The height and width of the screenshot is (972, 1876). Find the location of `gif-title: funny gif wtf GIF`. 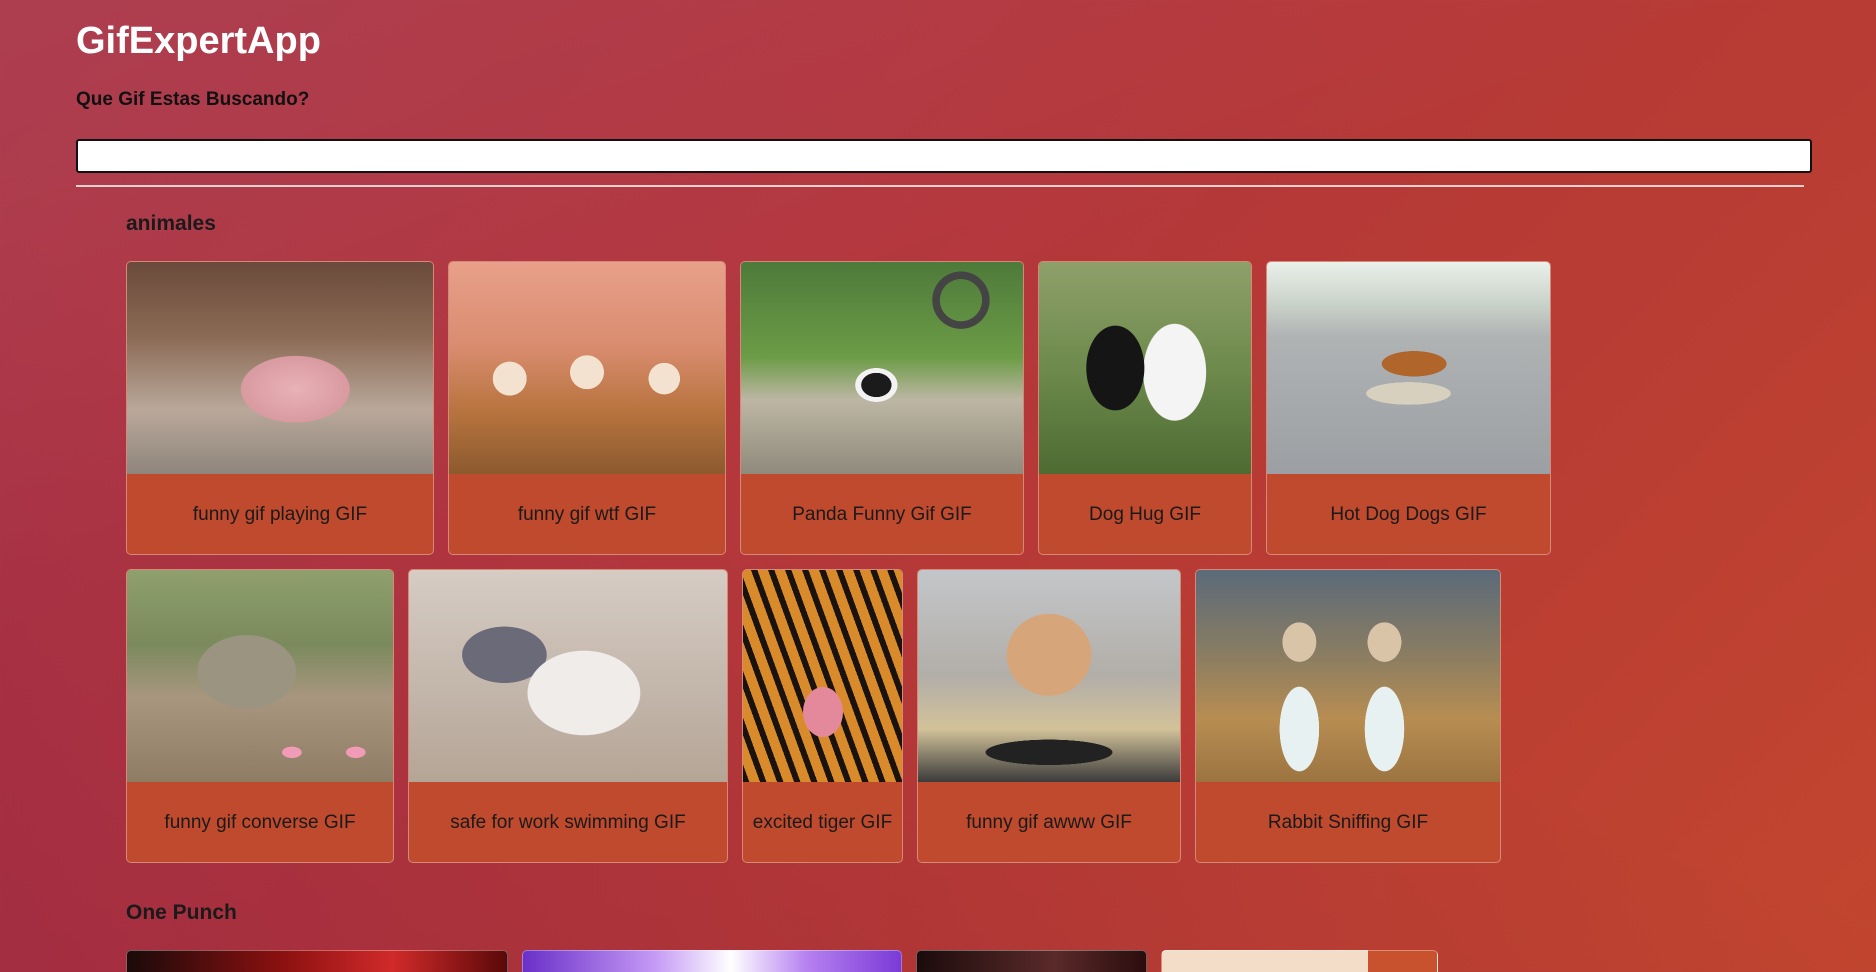

gif-title: funny gif wtf GIF is located at coordinates (587, 514).